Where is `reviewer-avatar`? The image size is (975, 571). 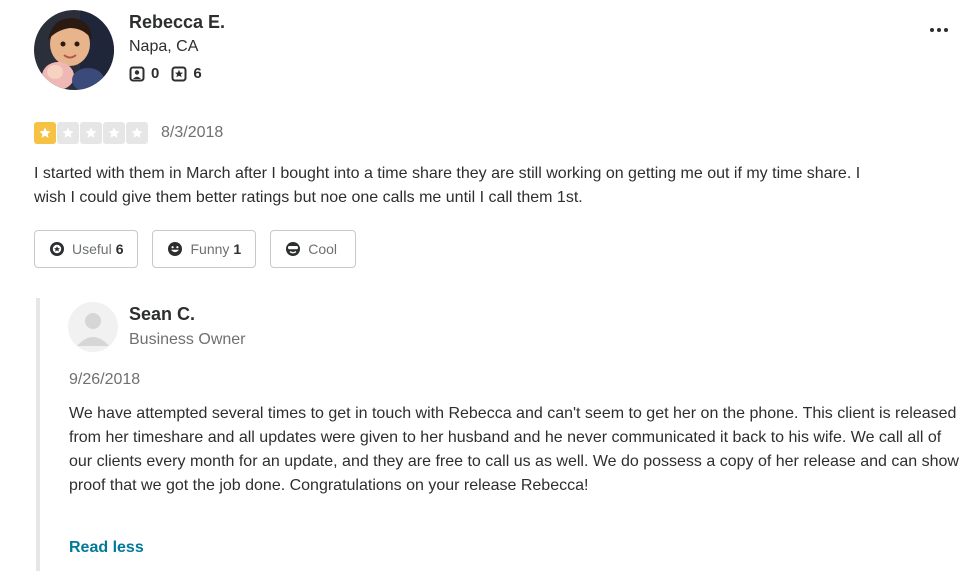
reviewer-avatar is located at coordinates (74, 50).